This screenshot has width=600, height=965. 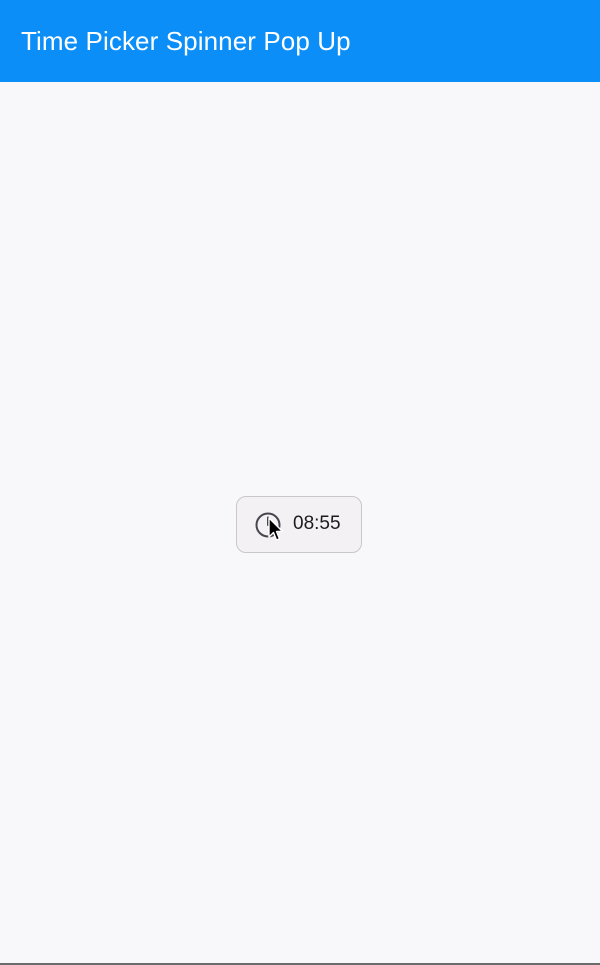 I want to click on page-title: Time Picker Spinner Pop Up, so click(x=186, y=40).